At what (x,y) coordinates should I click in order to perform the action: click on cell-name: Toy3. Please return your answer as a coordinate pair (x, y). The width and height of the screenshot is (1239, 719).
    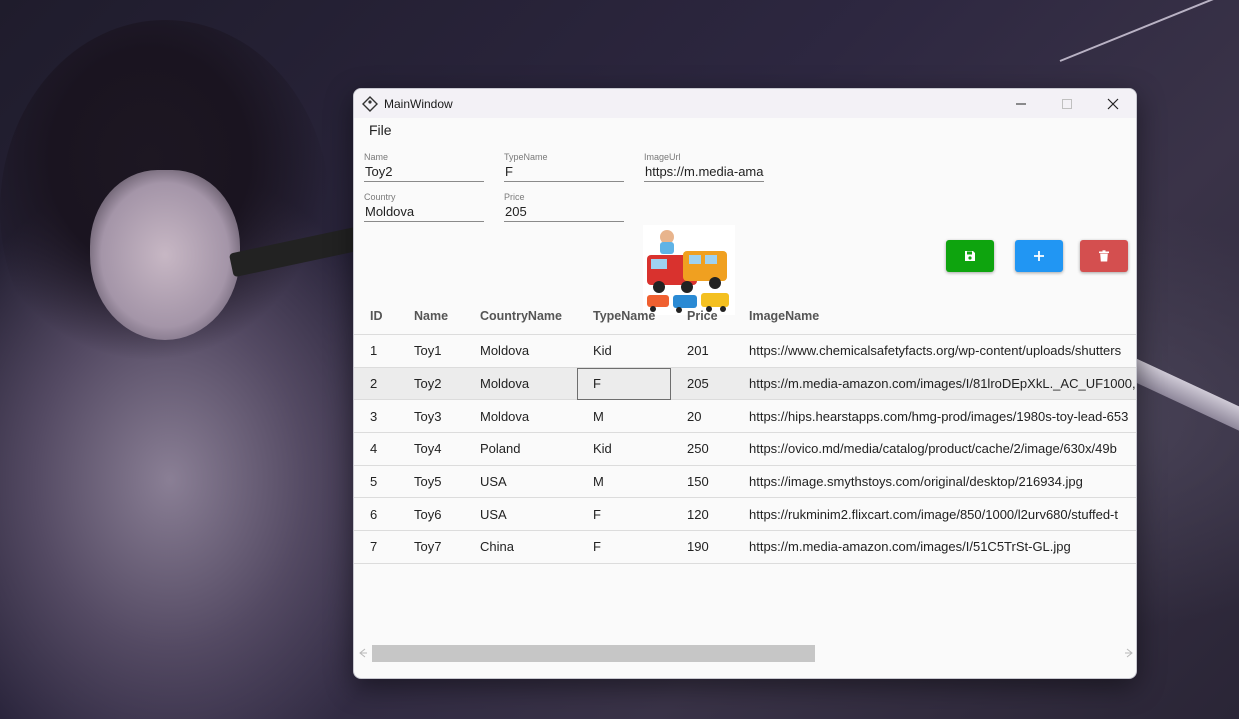
    Looking at the image, I should click on (431, 416).